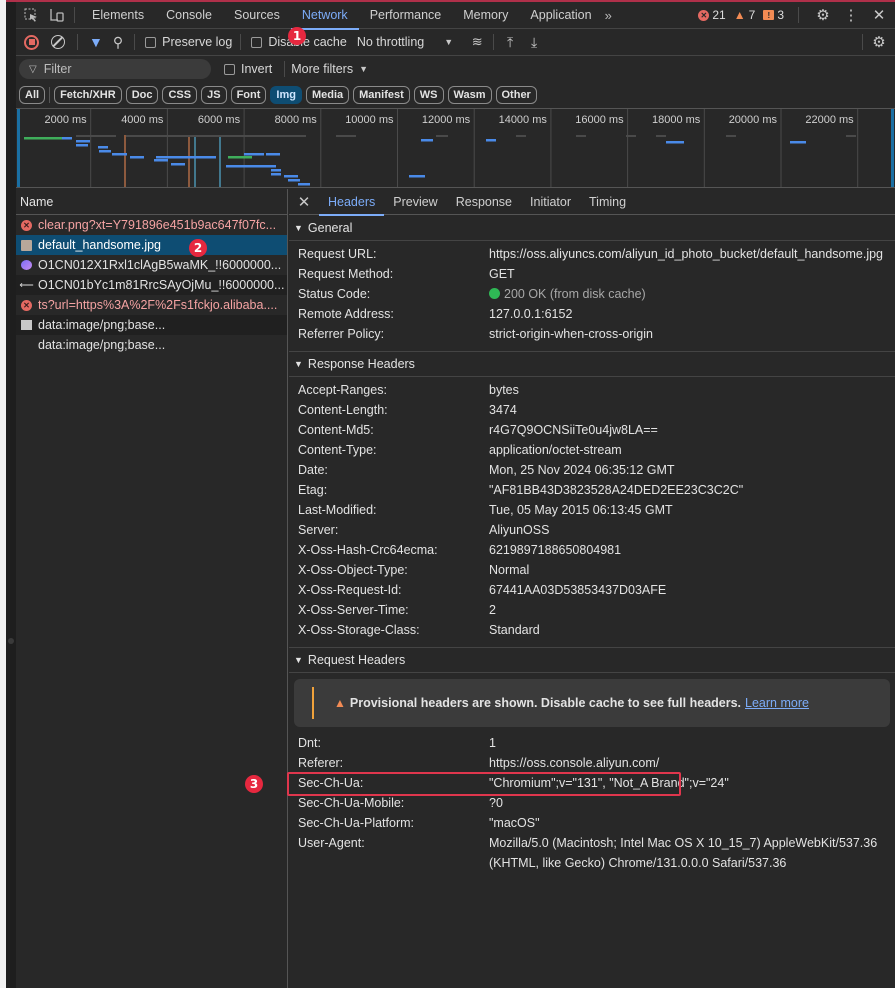  I want to click on chip-css: CSS, so click(180, 95).